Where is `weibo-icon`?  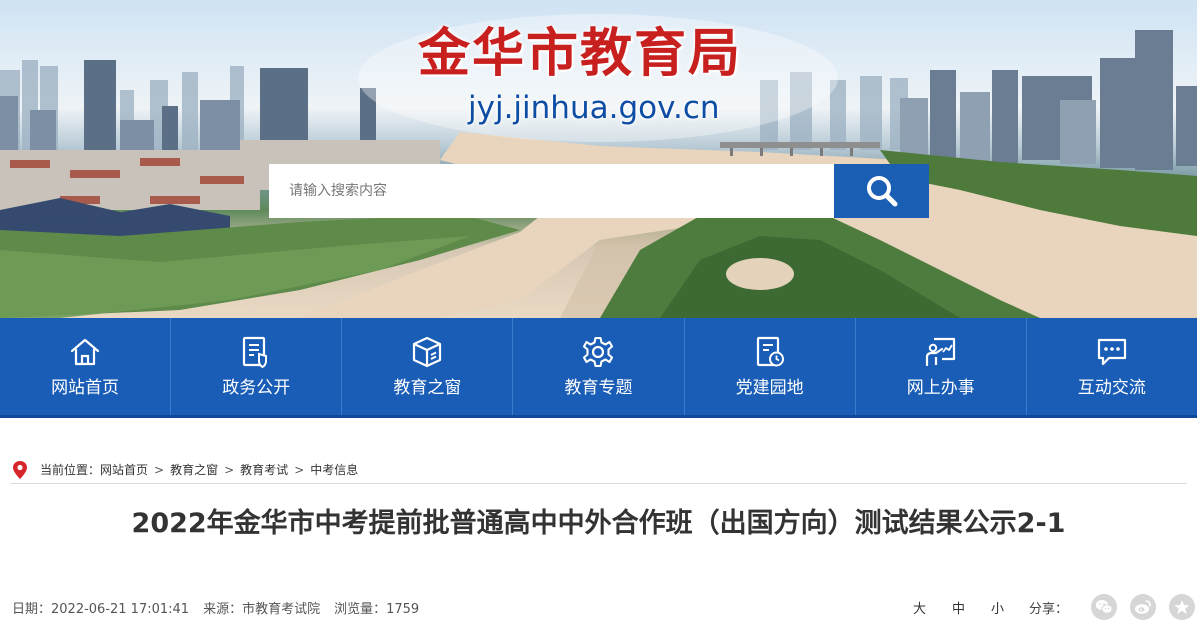
weibo-icon is located at coordinates (1143, 607).